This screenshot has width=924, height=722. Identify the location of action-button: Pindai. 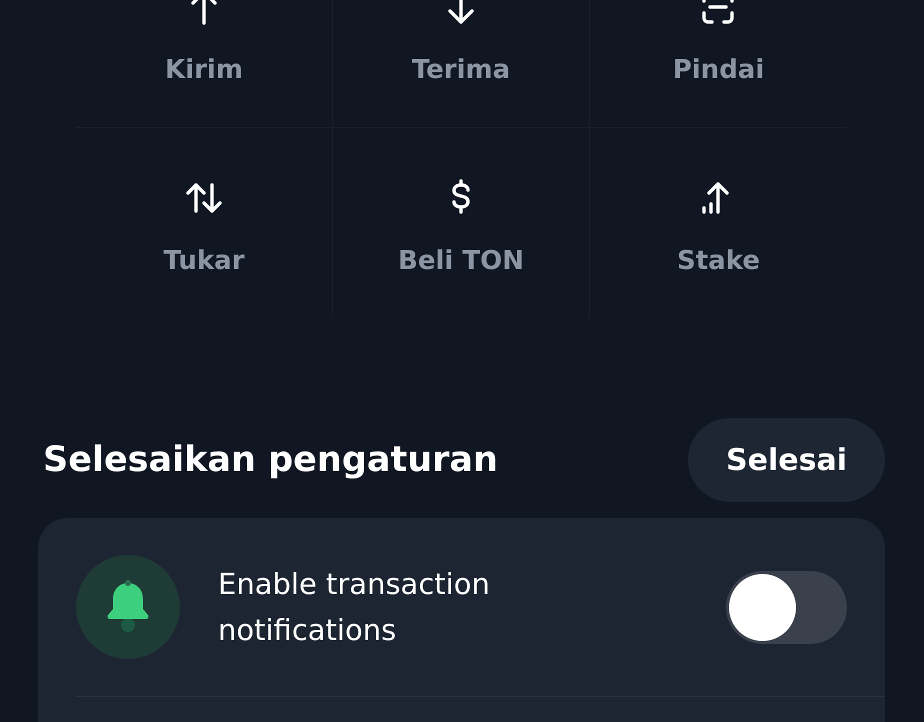
(718, 63).